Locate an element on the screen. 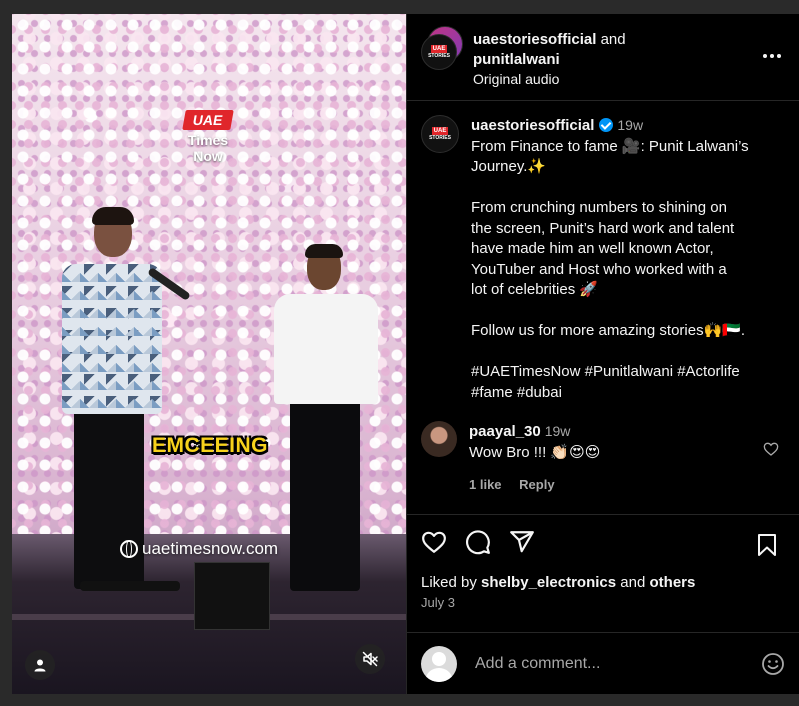 The width and height of the screenshot is (799, 706). more-icon is located at coordinates (772, 56).